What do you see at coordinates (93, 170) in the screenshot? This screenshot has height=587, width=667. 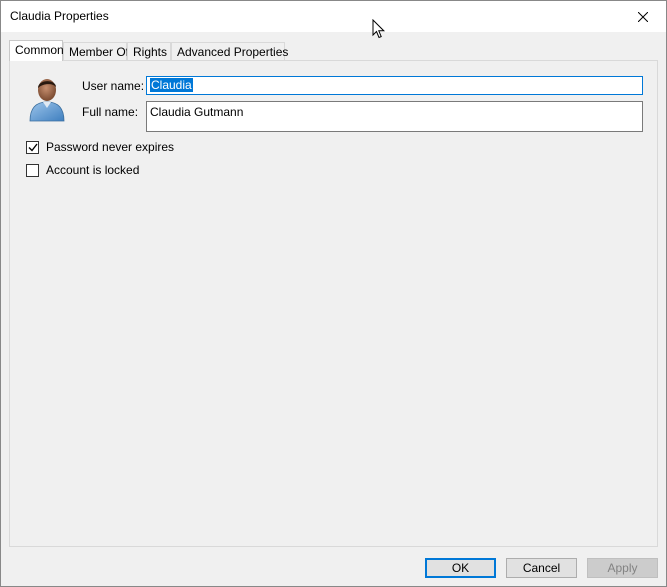 I see `account-locked-label: Account is locked` at bounding box center [93, 170].